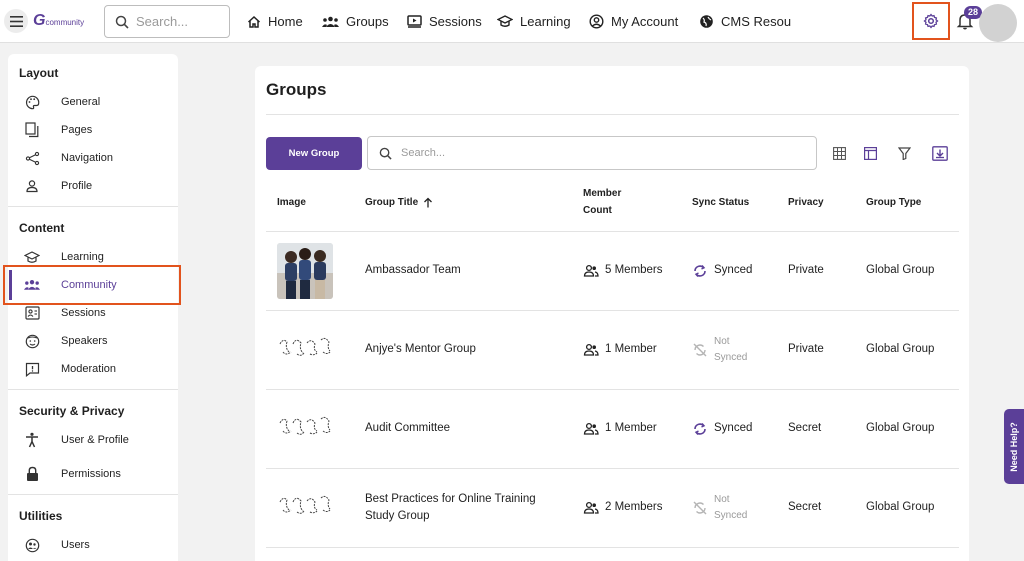  I want to click on share-icon, so click(32, 158).